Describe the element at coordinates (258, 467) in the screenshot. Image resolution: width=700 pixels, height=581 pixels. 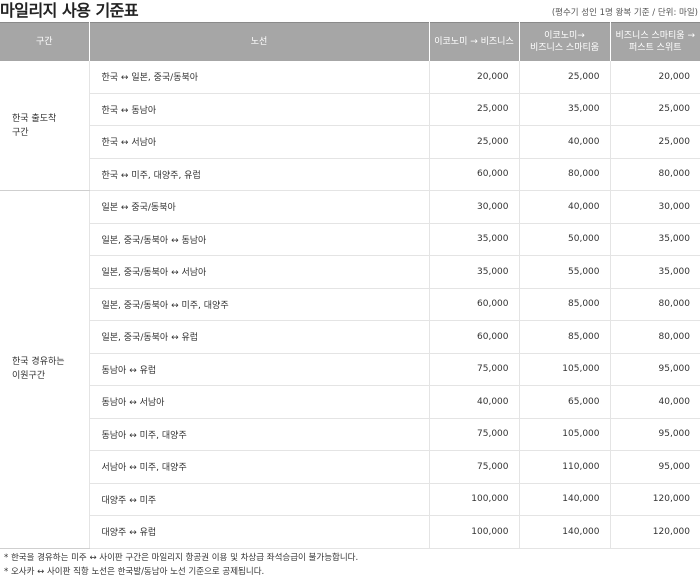
I see `route-cell: 서남아 ↔ 미주, 대양주` at that location.